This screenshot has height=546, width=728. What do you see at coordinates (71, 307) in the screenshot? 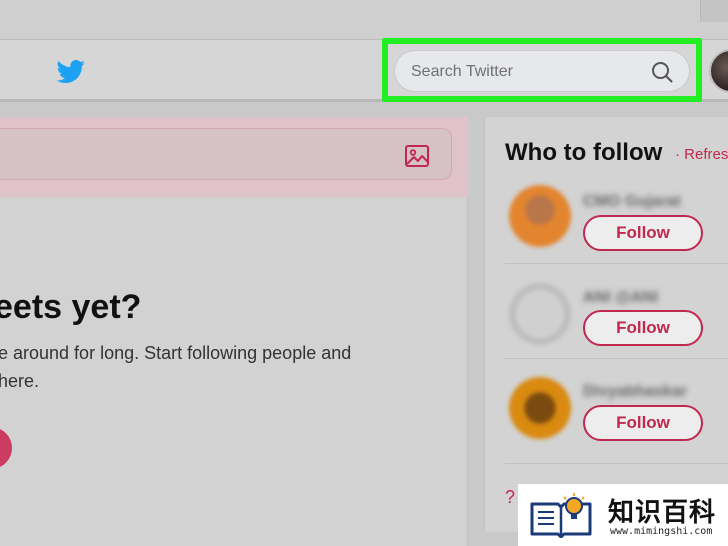
I see `empty-state-heading: eets yet?` at bounding box center [71, 307].